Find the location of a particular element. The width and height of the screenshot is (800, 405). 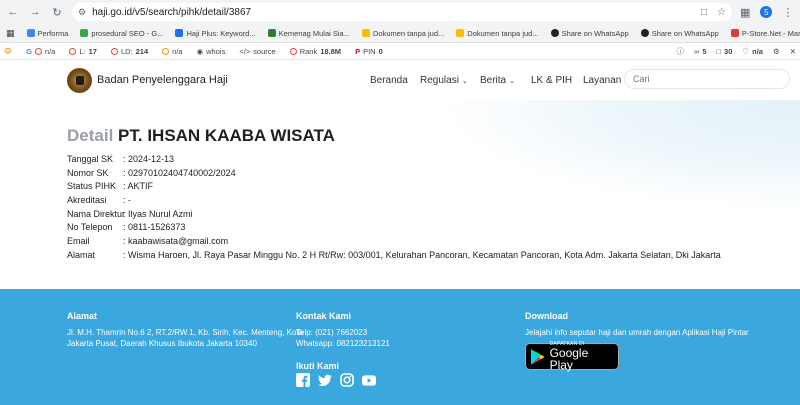

info-icon: ⓘ is located at coordinates (680, 51).